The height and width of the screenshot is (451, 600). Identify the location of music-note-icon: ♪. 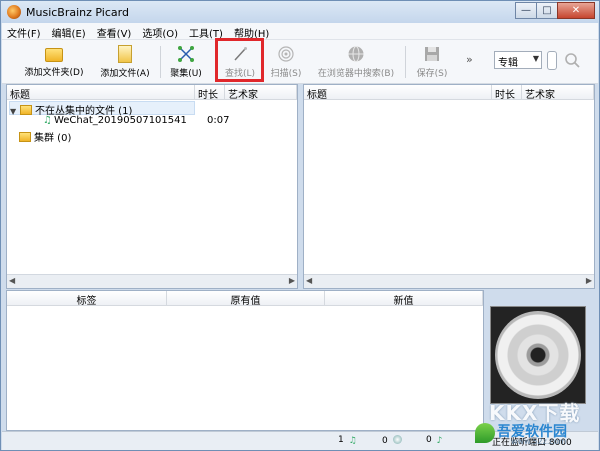
(439, 441).